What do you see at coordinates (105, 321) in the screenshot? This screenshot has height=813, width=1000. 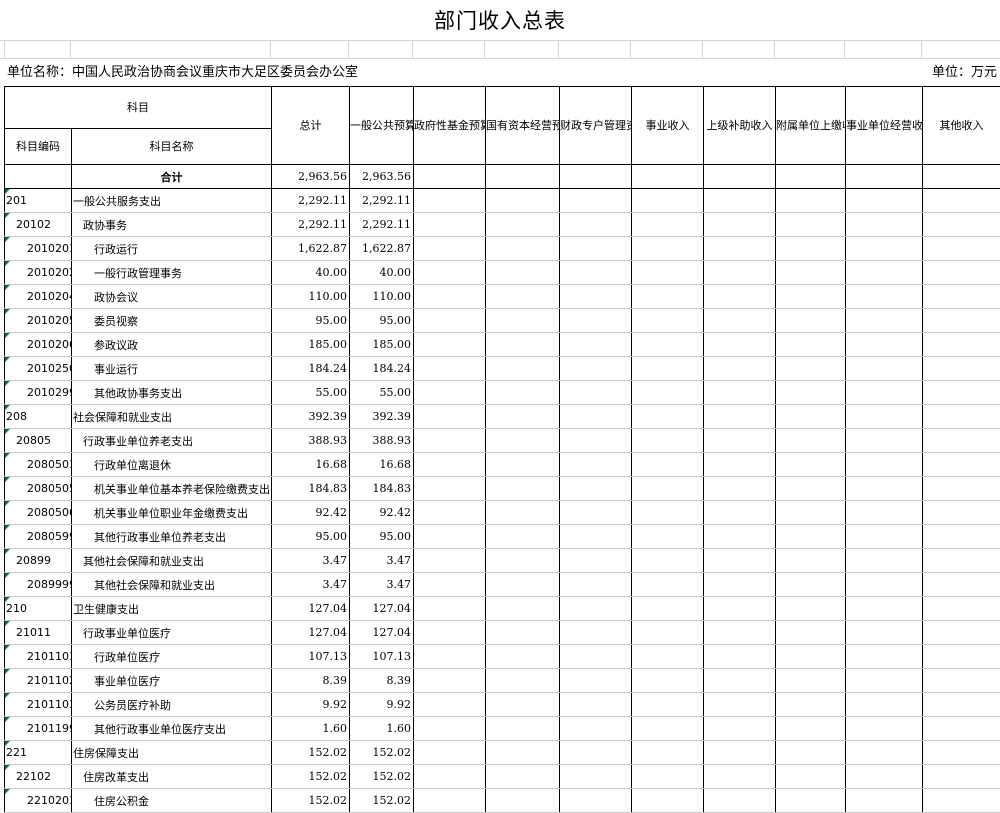 I see `subject-name: 委员视察` at bounding box center [105, 321].